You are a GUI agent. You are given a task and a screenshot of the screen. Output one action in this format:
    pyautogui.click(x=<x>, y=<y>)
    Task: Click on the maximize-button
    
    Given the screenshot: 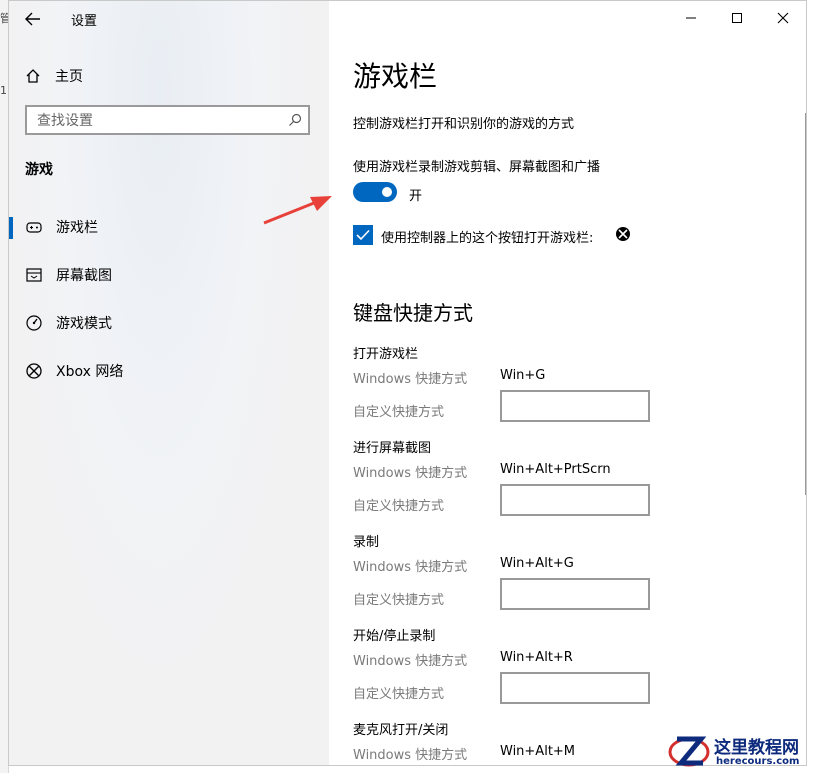 What is the action you would take?
    pyautogui.click(x=737, y=18)
    